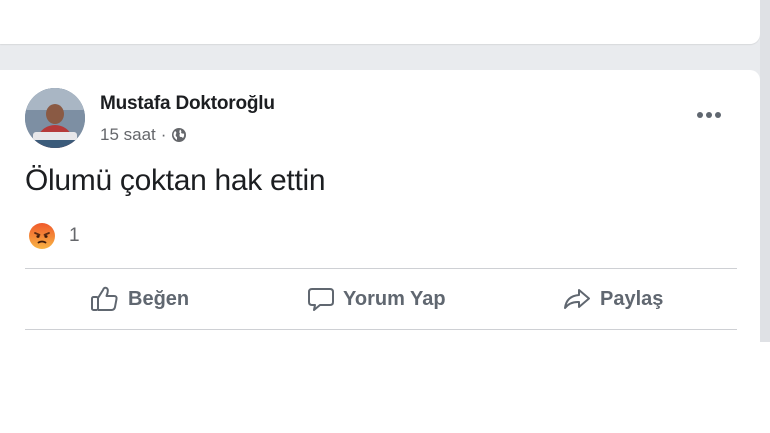  Describe the element at coordinates (381, 268) in the screenshot. I see `actions-divider-top` at that location.